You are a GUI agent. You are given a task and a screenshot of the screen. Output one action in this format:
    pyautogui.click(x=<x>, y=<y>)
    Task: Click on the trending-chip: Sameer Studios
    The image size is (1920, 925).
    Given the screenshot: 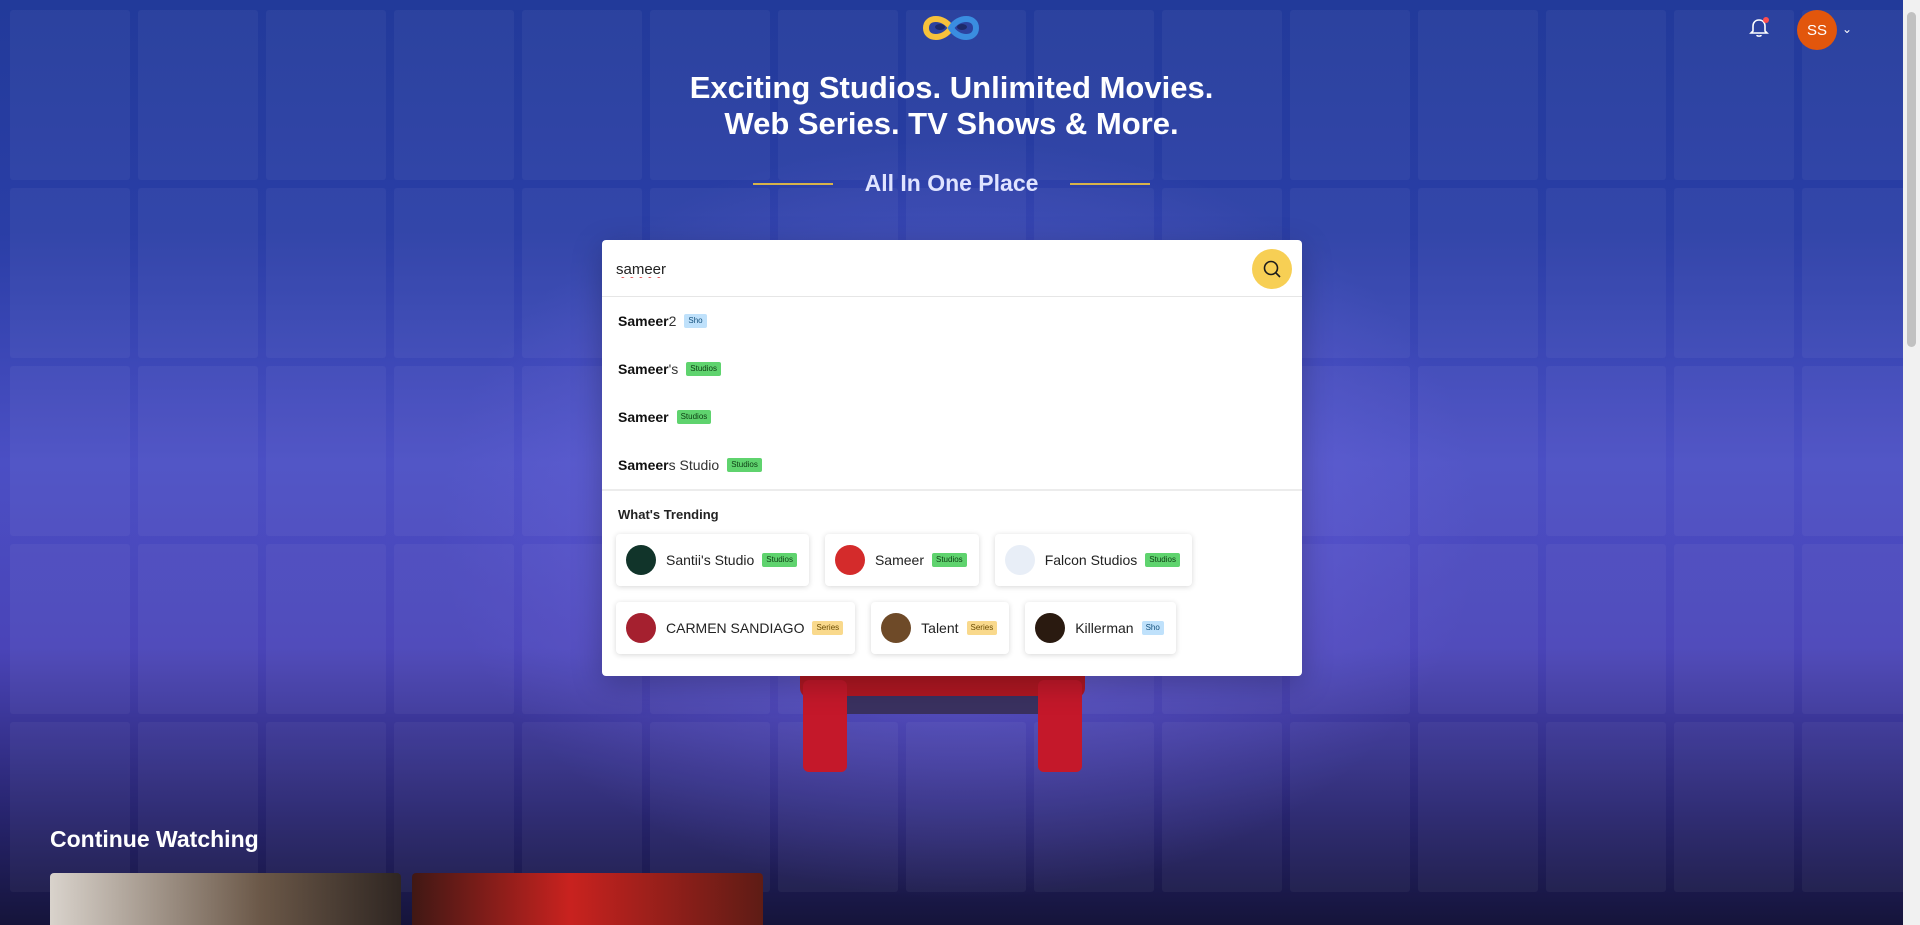 What is the action you would take?
    pyautogui.click(x=901, y=560)
    